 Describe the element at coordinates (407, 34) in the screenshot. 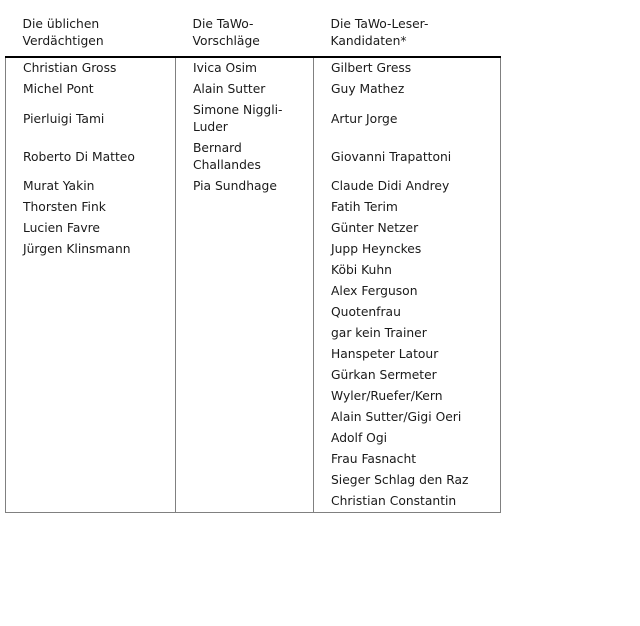

I see `column-header-tawo-reader-candidates: Die TaWo-Leser- Kandidaten*` at that location.